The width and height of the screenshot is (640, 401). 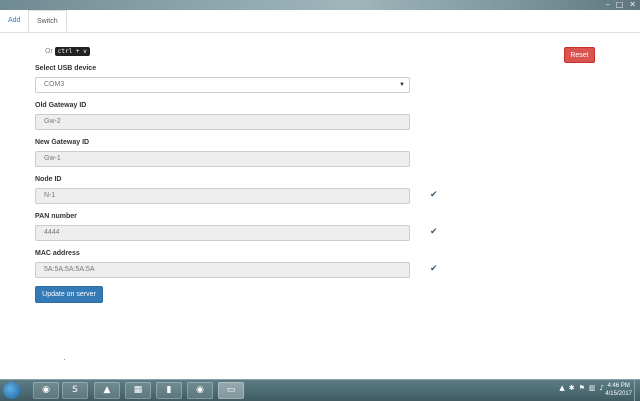 What do you see at coordinates (618, 386) in the screenshot?
I see `clock-time: 4:46 PM` at bounding box center [618, 386].